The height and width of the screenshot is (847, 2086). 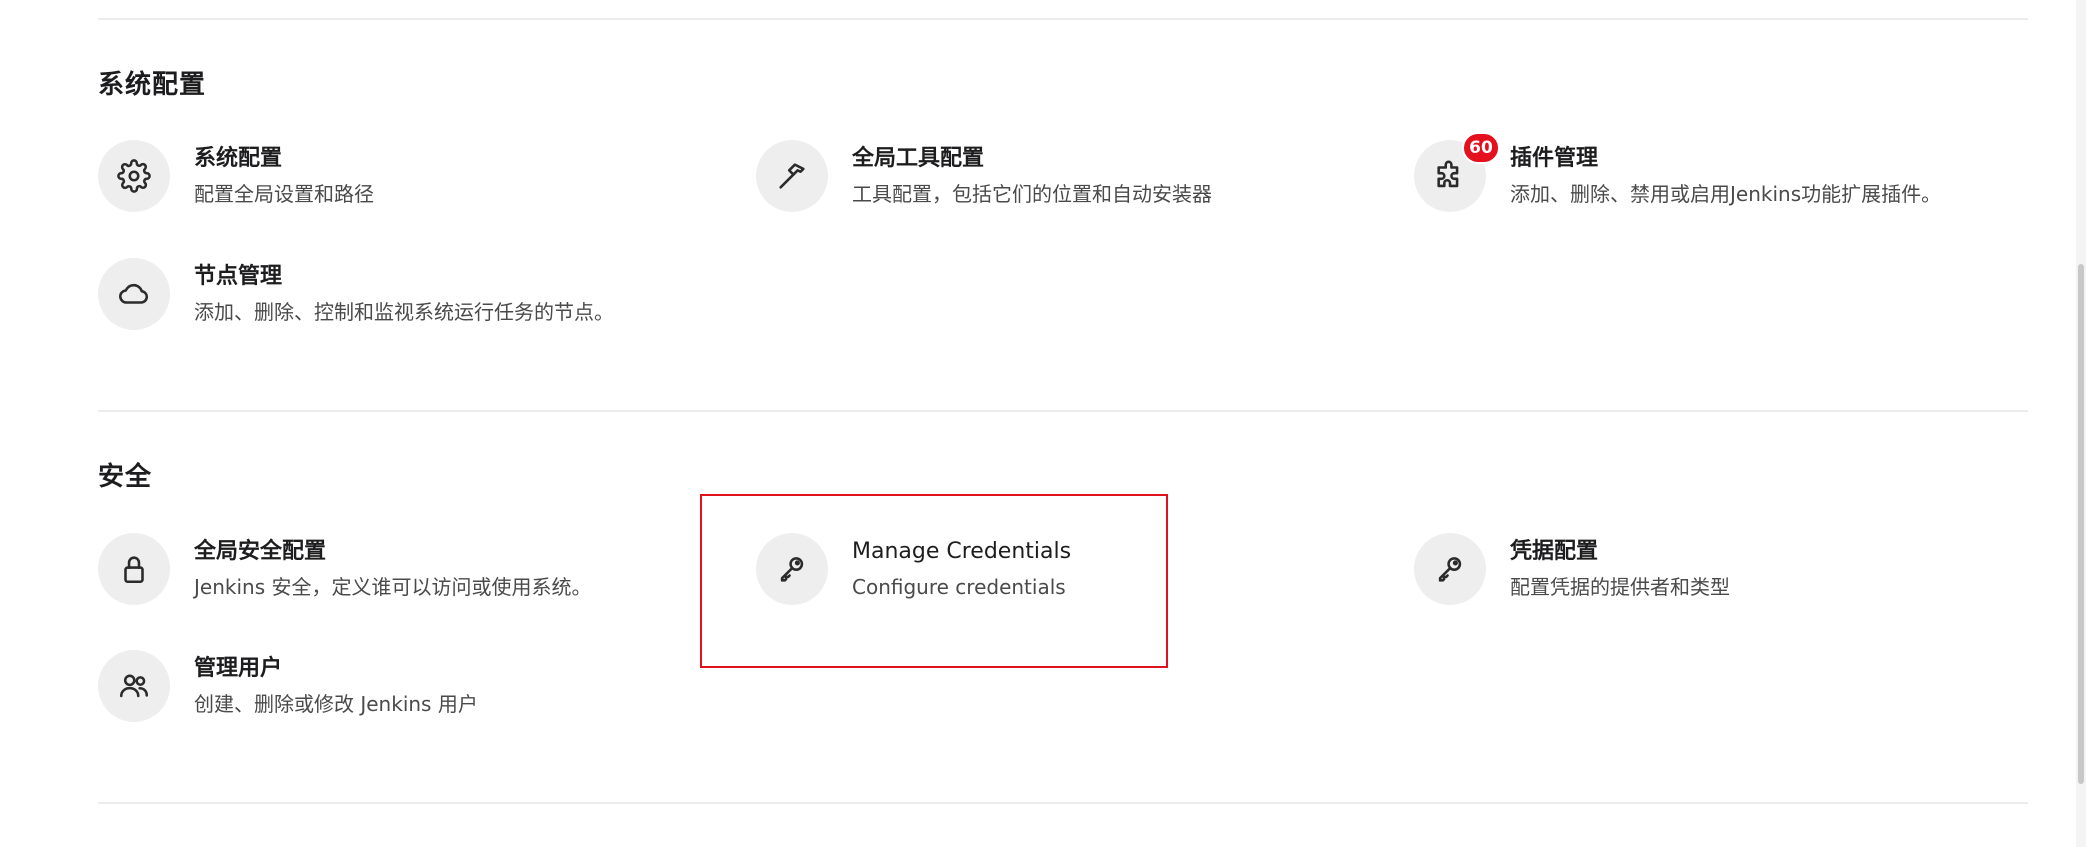 I want to click on tile-credentials-config: 凭据配置 配置凭据的提供者和类型, so click(x=1572, y=569).